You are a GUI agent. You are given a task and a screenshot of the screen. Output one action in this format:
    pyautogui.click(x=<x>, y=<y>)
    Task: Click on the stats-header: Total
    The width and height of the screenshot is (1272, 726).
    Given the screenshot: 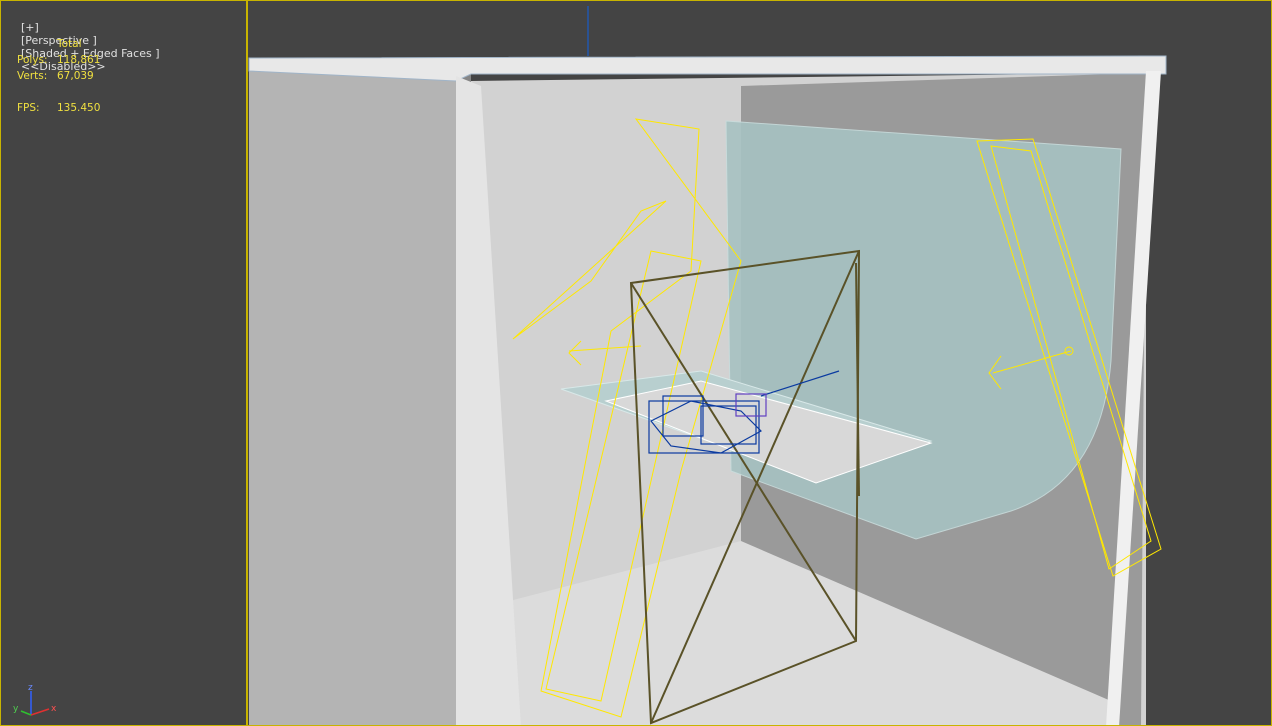 What is the action you would take?
    pyautogui.click(x=69, y=44)
    